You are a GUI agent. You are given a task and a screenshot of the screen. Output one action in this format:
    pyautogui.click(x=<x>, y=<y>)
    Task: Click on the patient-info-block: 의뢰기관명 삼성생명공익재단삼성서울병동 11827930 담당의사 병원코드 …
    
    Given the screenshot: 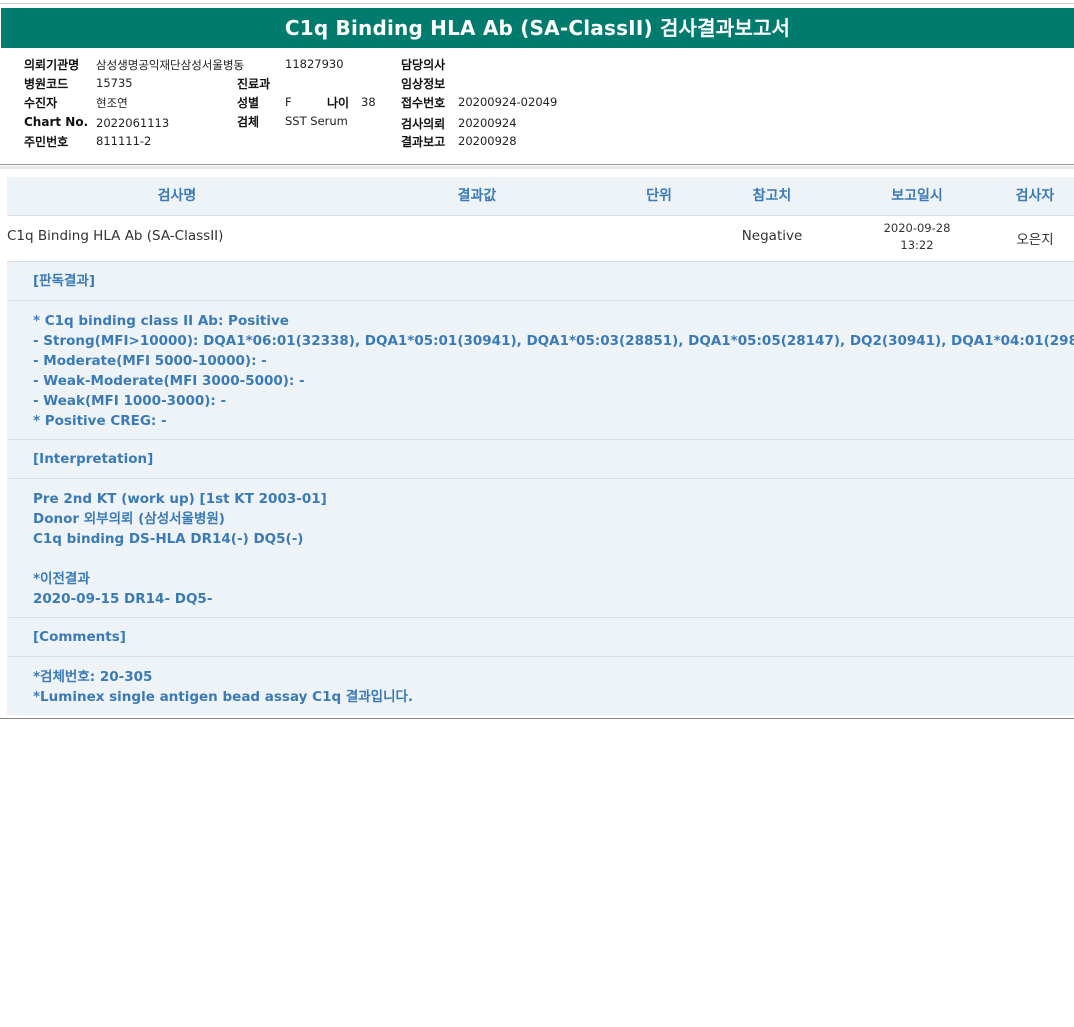 What is the action you would take?
    pyautogui.click(x=537, y=106)
    